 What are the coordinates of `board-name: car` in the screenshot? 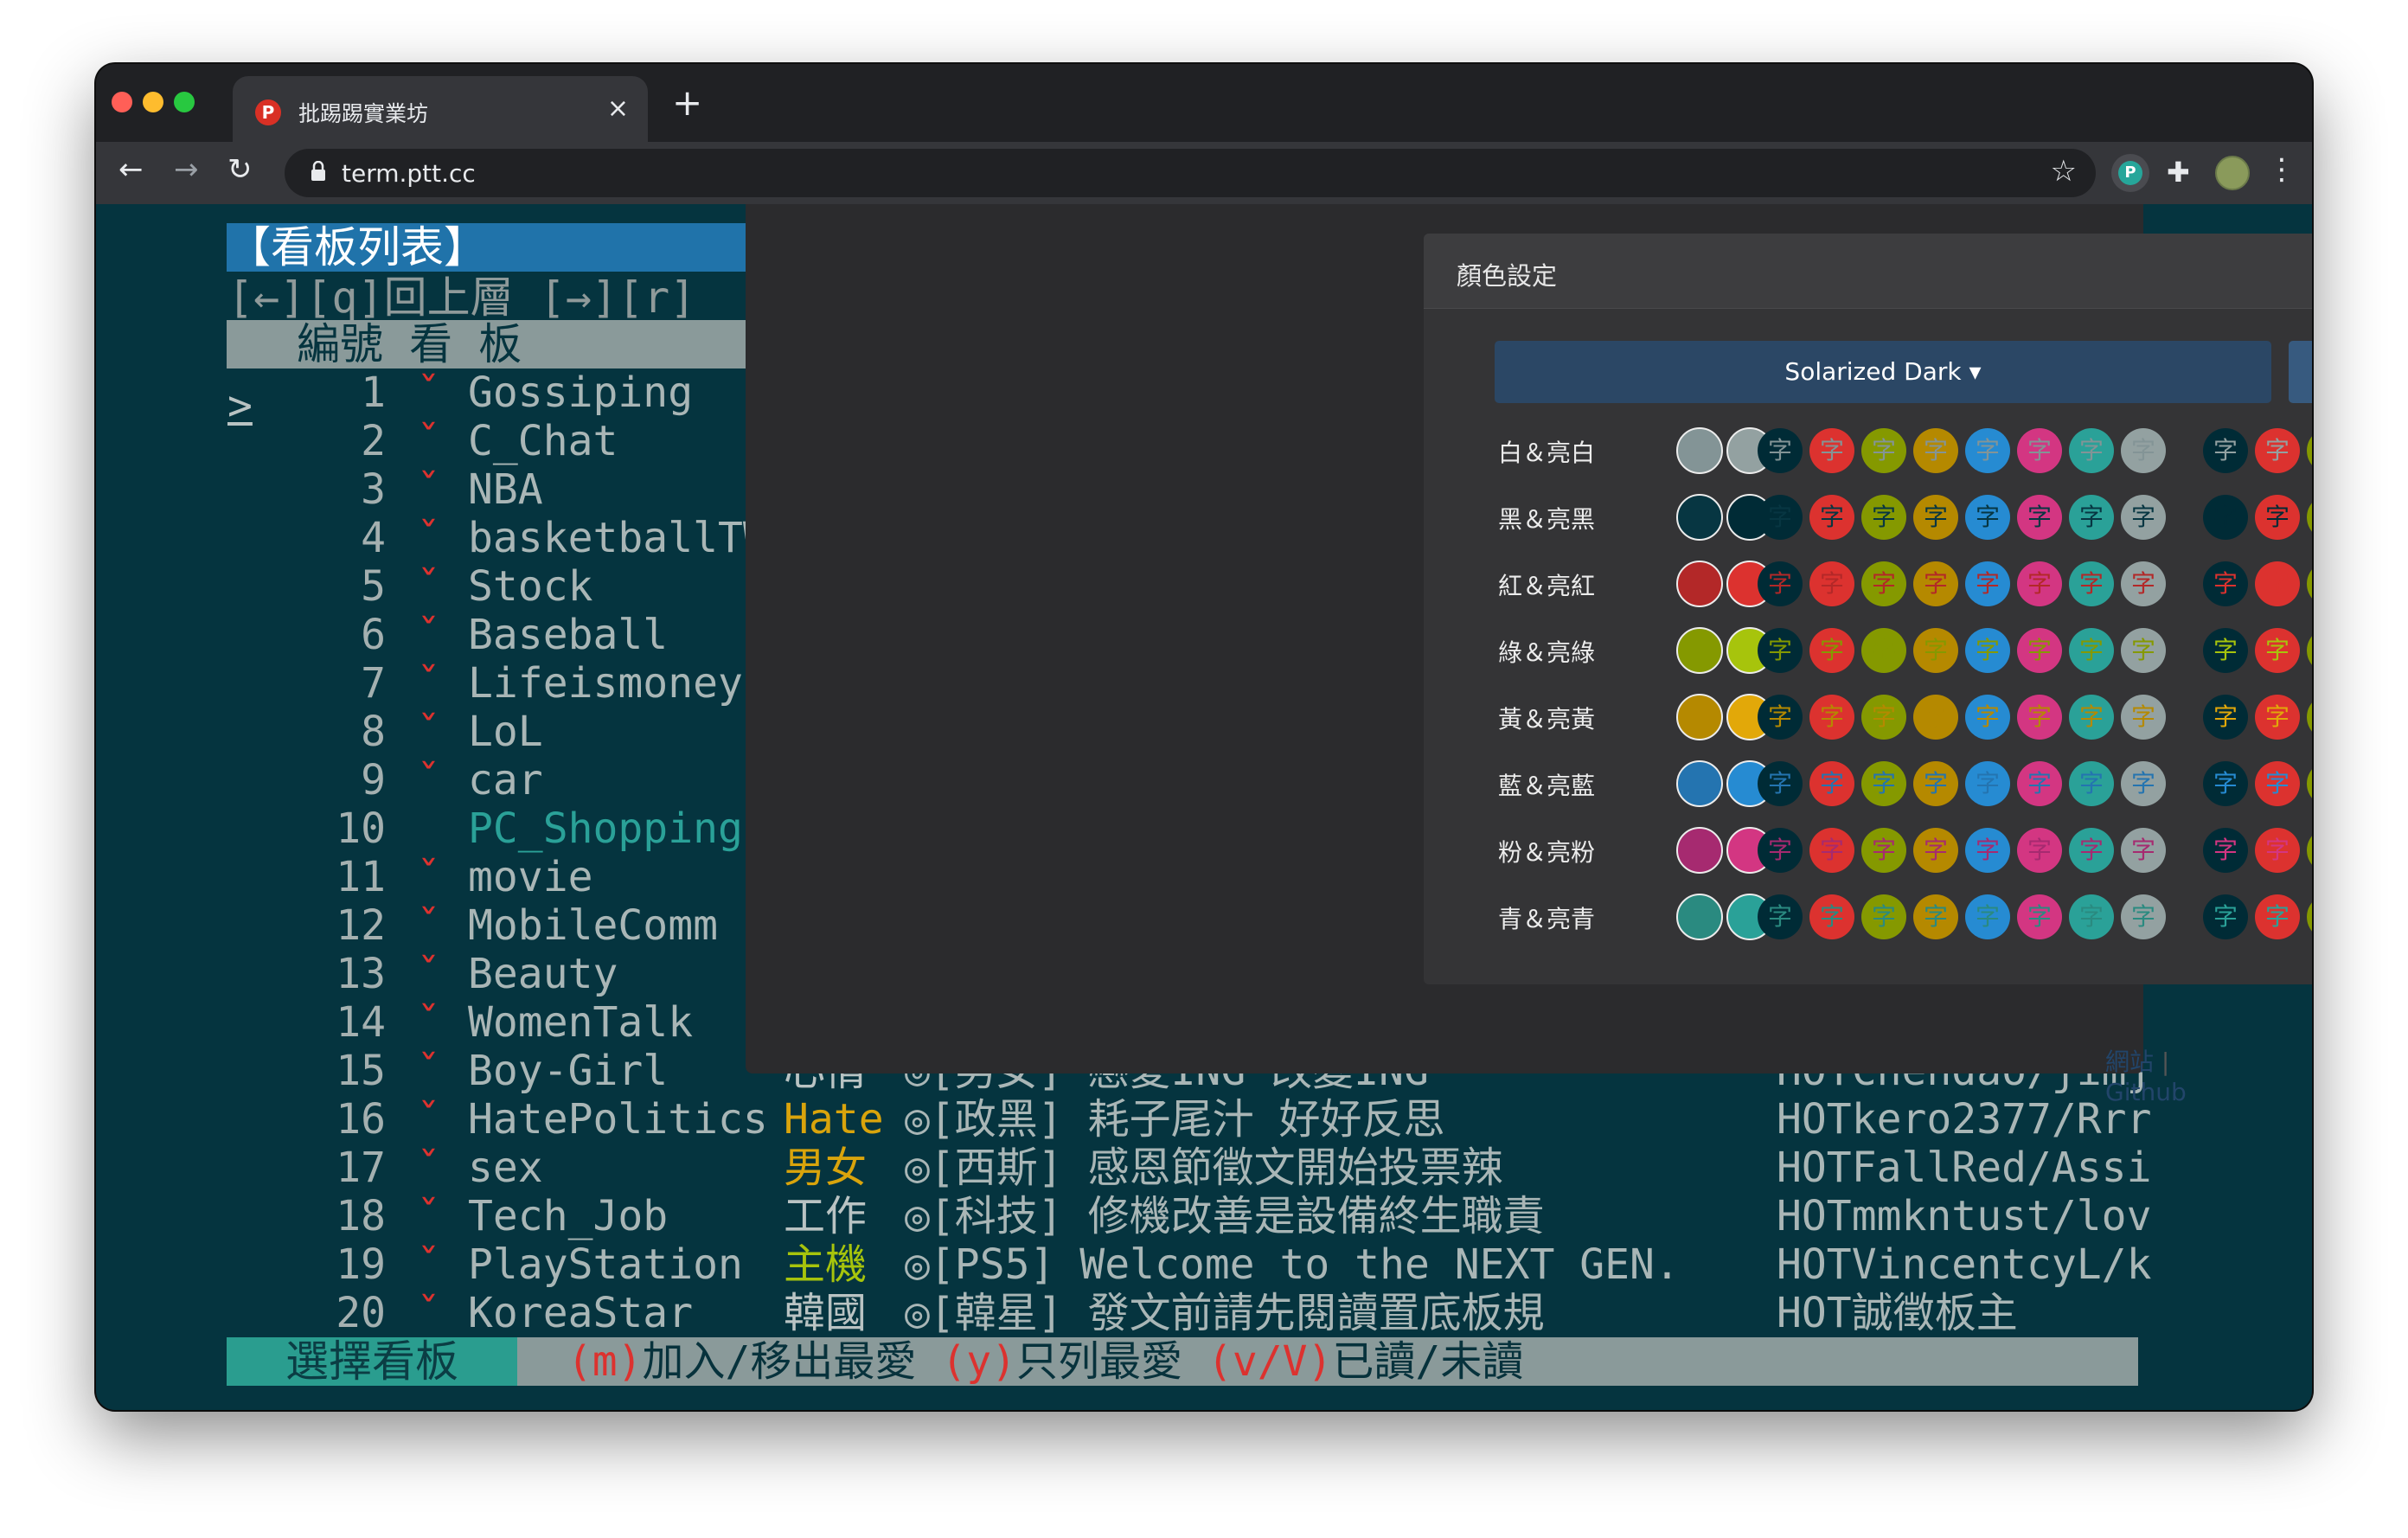 It's located at (505, 780).